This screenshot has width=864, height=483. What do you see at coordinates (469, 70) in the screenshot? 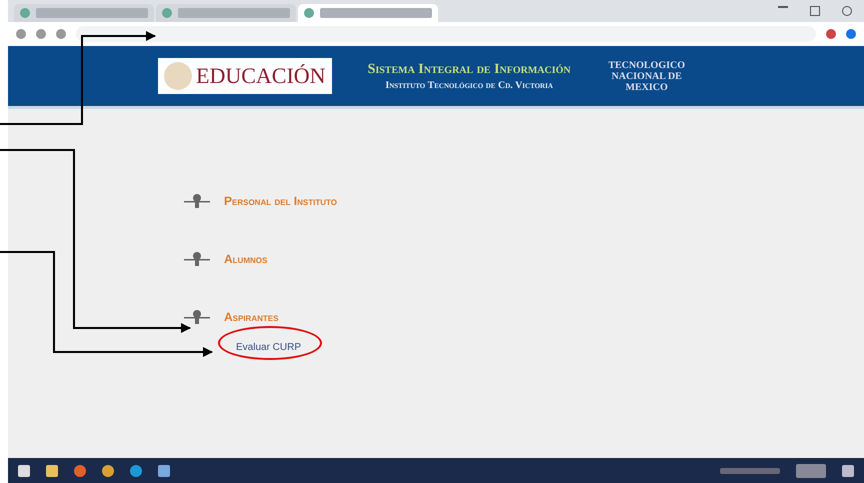
I see `site-title: Sistema Integral de Información` at bounding box center [469, 70].